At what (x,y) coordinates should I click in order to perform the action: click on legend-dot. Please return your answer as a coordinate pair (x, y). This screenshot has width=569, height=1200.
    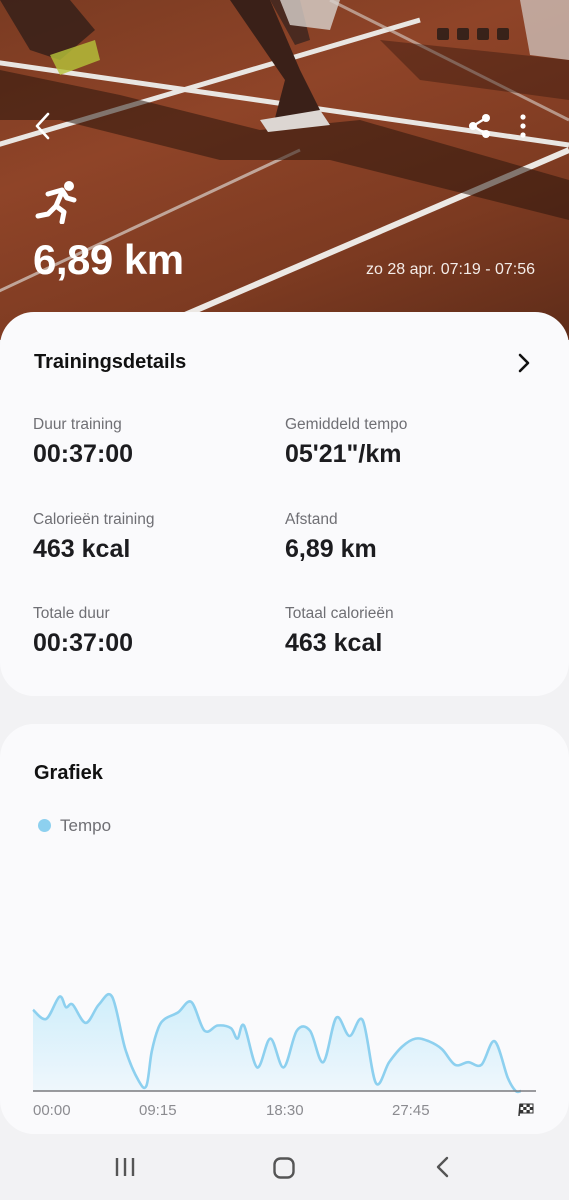
    Looking at the image, I should click on (44, 825).